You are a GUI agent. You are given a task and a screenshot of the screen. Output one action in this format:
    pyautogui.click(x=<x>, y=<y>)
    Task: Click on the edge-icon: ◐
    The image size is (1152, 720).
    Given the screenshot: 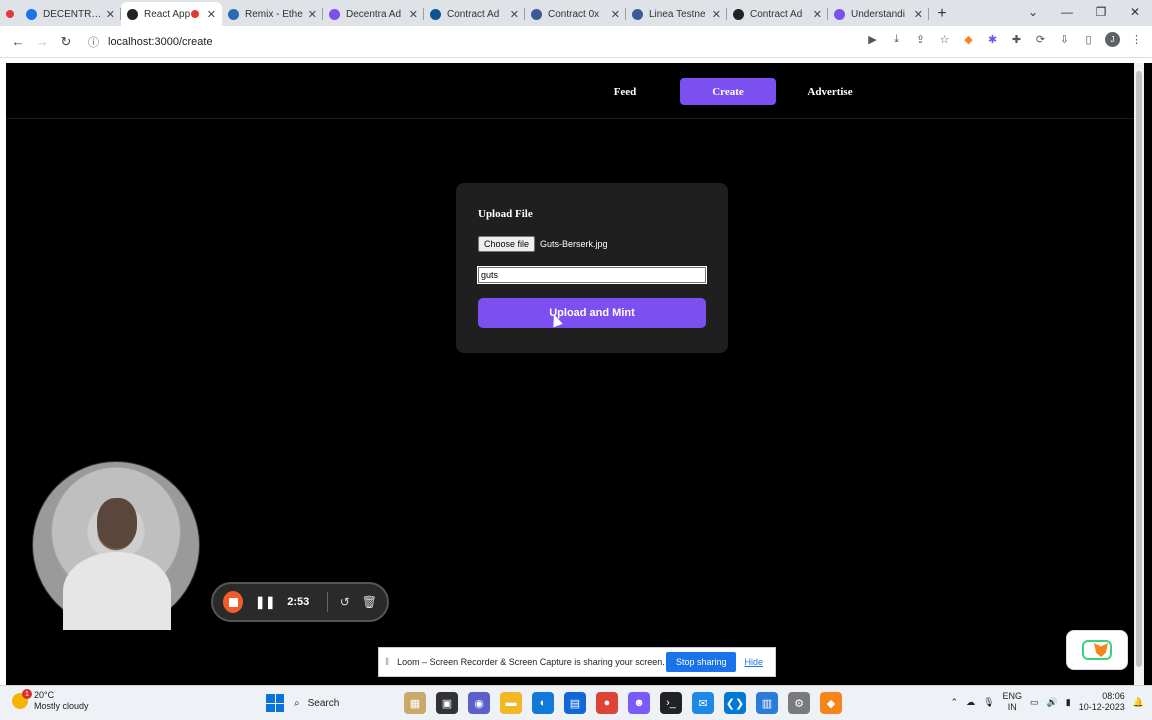 What is the action you would take?
    pyautogui.click(x=543, y=703)
    